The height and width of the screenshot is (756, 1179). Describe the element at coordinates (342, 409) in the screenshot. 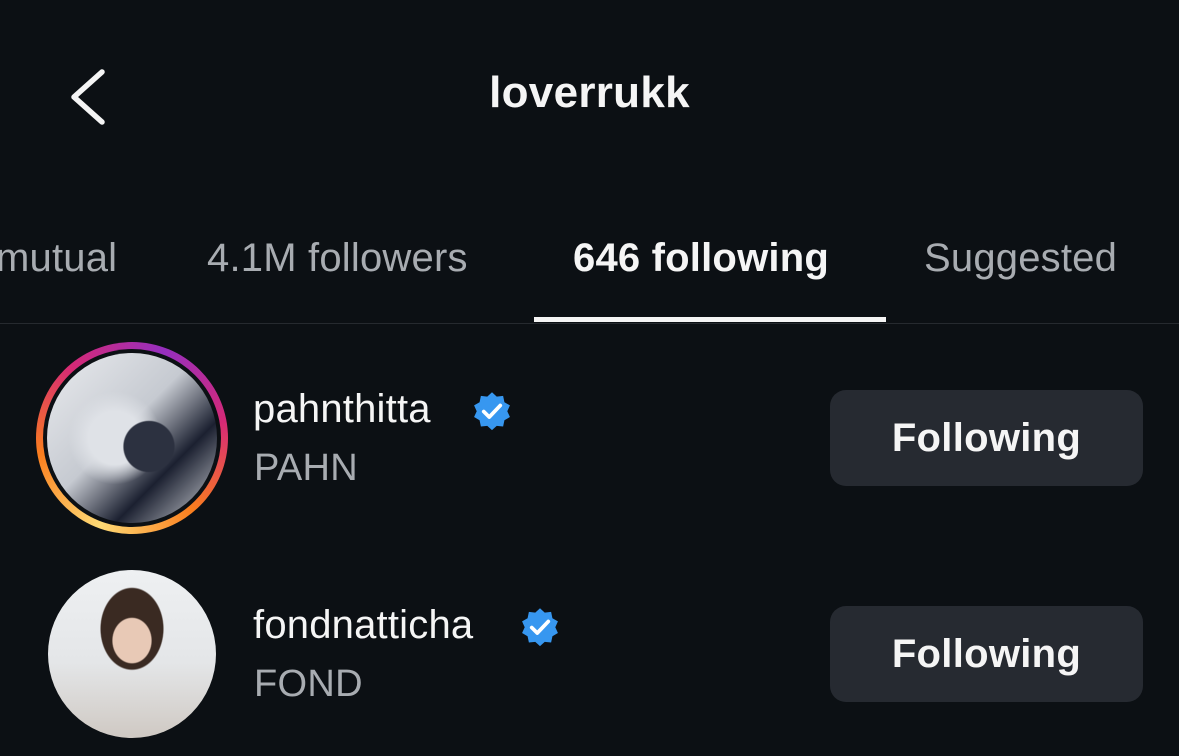

I see `username: pahnthitta` at that location.